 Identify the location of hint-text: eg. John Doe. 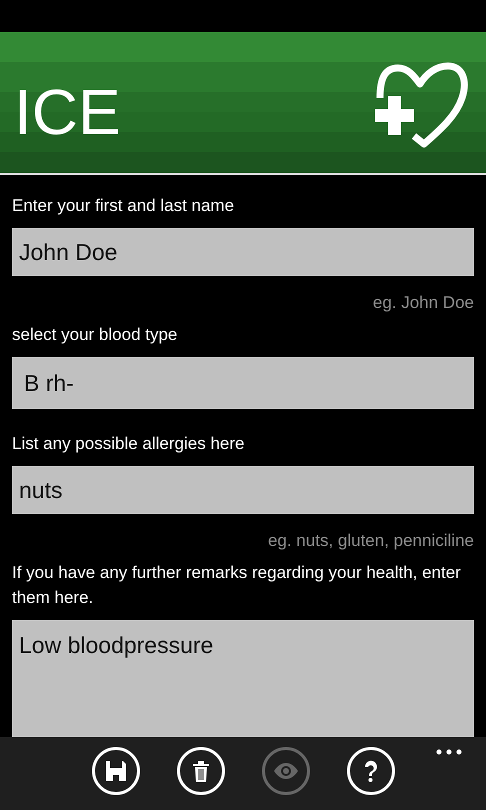
(423, 303).